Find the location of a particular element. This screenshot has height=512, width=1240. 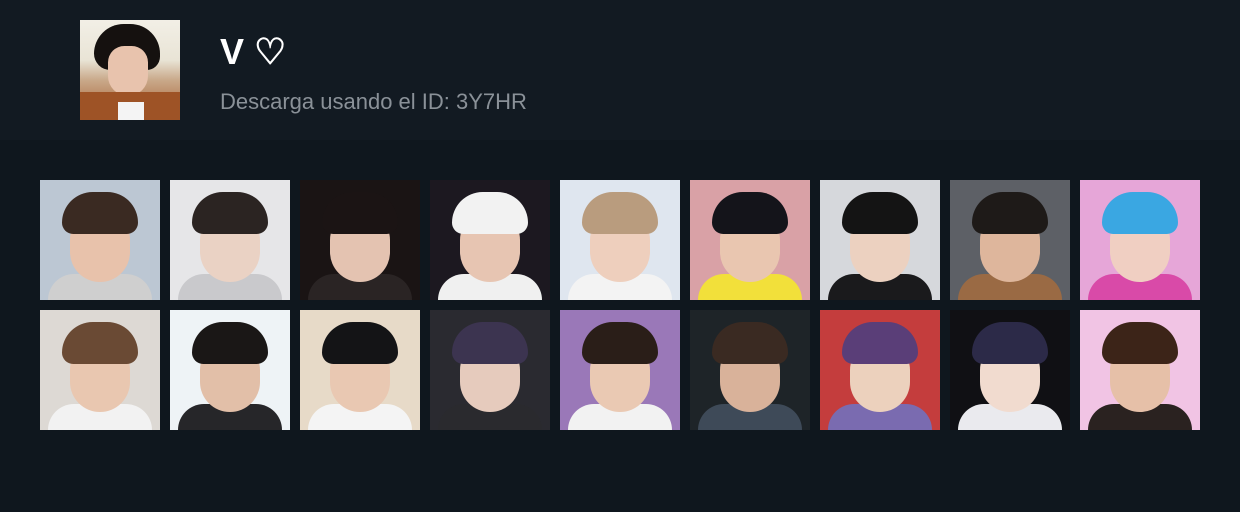

pack-download-id: Descarga usando el ID: 3Y7HR is located at coordinates (373, 101).